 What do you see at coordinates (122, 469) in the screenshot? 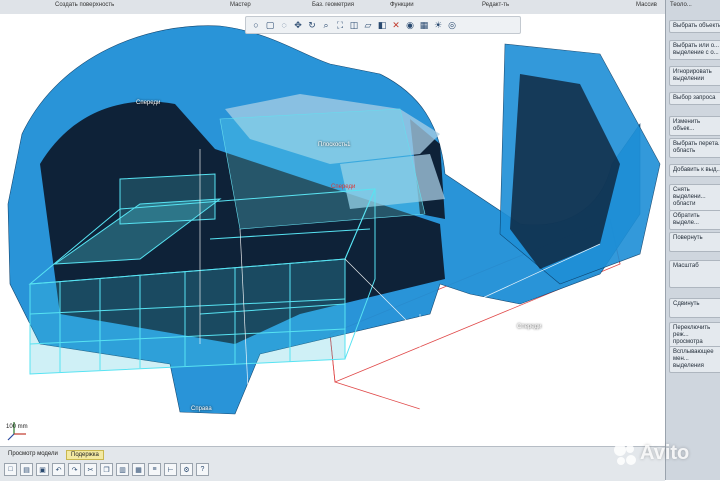
I see `paste-icon: ▥` at bounding box center [122, 469].